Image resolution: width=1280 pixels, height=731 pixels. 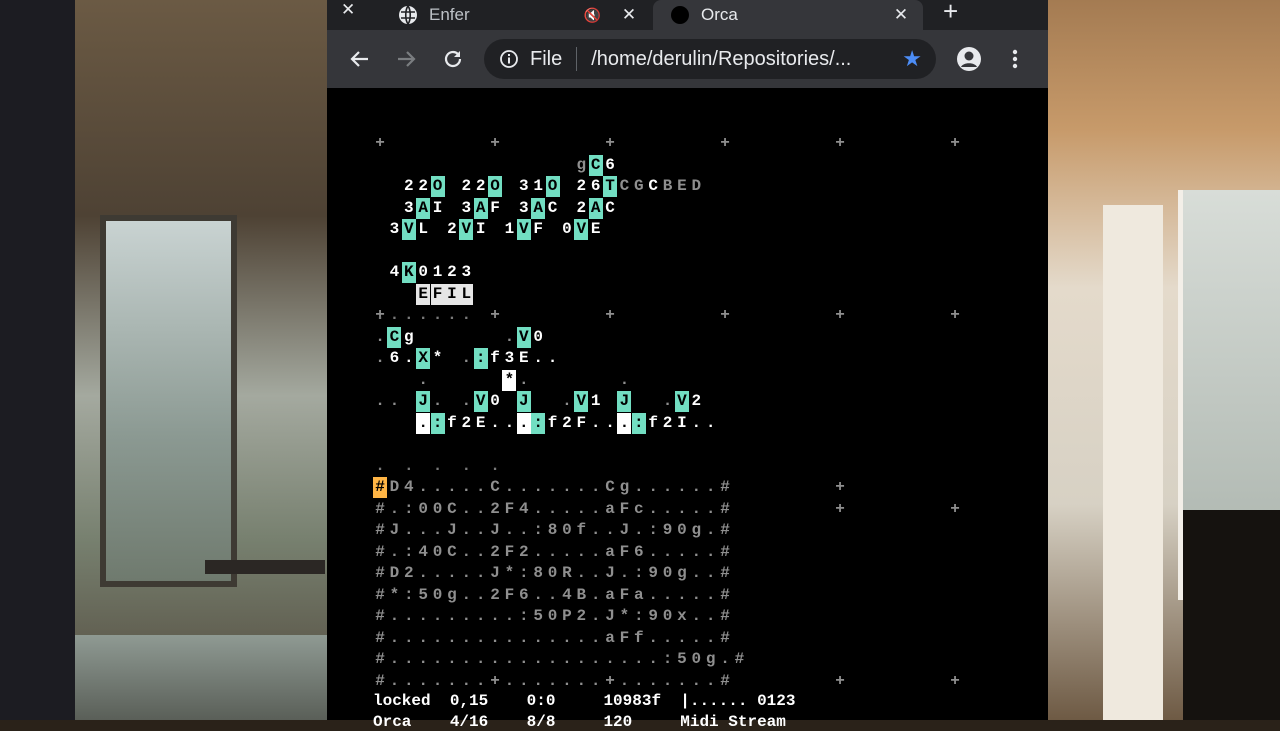 What do you see at coordinates (394, 272) in the screenshot?
I see `operator-cell: 4` at bounding box center [394, 272].